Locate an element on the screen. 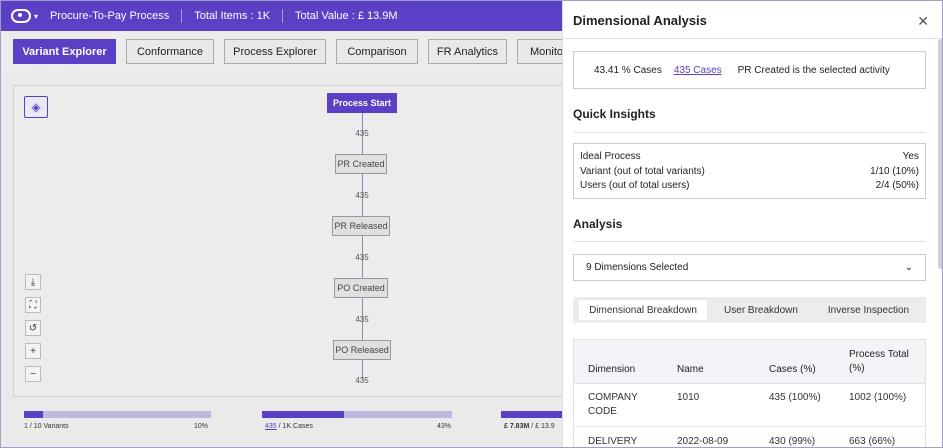 The width and height of the screenshot is (943, 448). tab-process-explorer: Process Explorer is located at coordinates (275, 51).